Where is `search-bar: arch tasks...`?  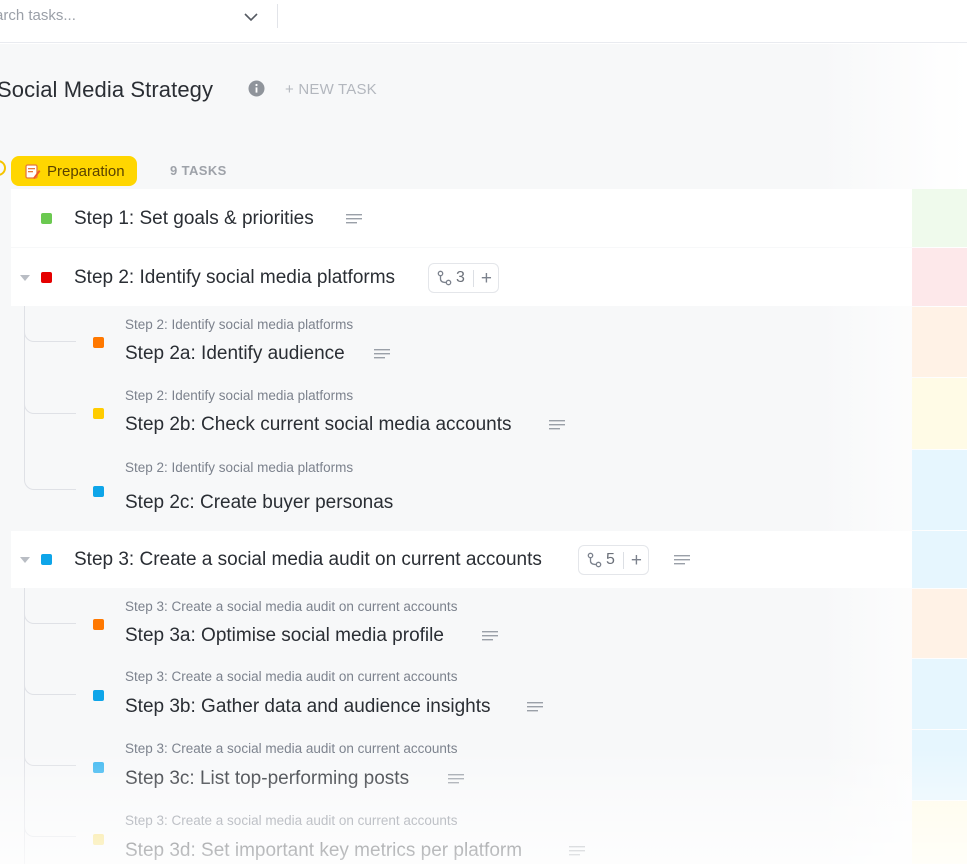 search-bar: arch tasks... is located at coordinates (483, 21).